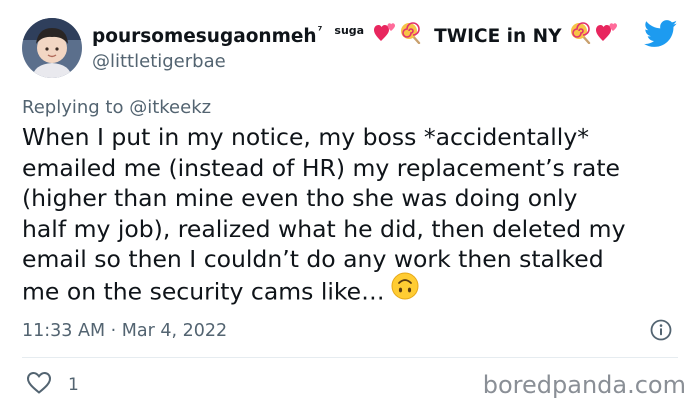 The image size is (700, 410). What do you see at coordinates (73, 385) in the screenshot?
I see `like-count: 1` at bounding box center [73, 385].